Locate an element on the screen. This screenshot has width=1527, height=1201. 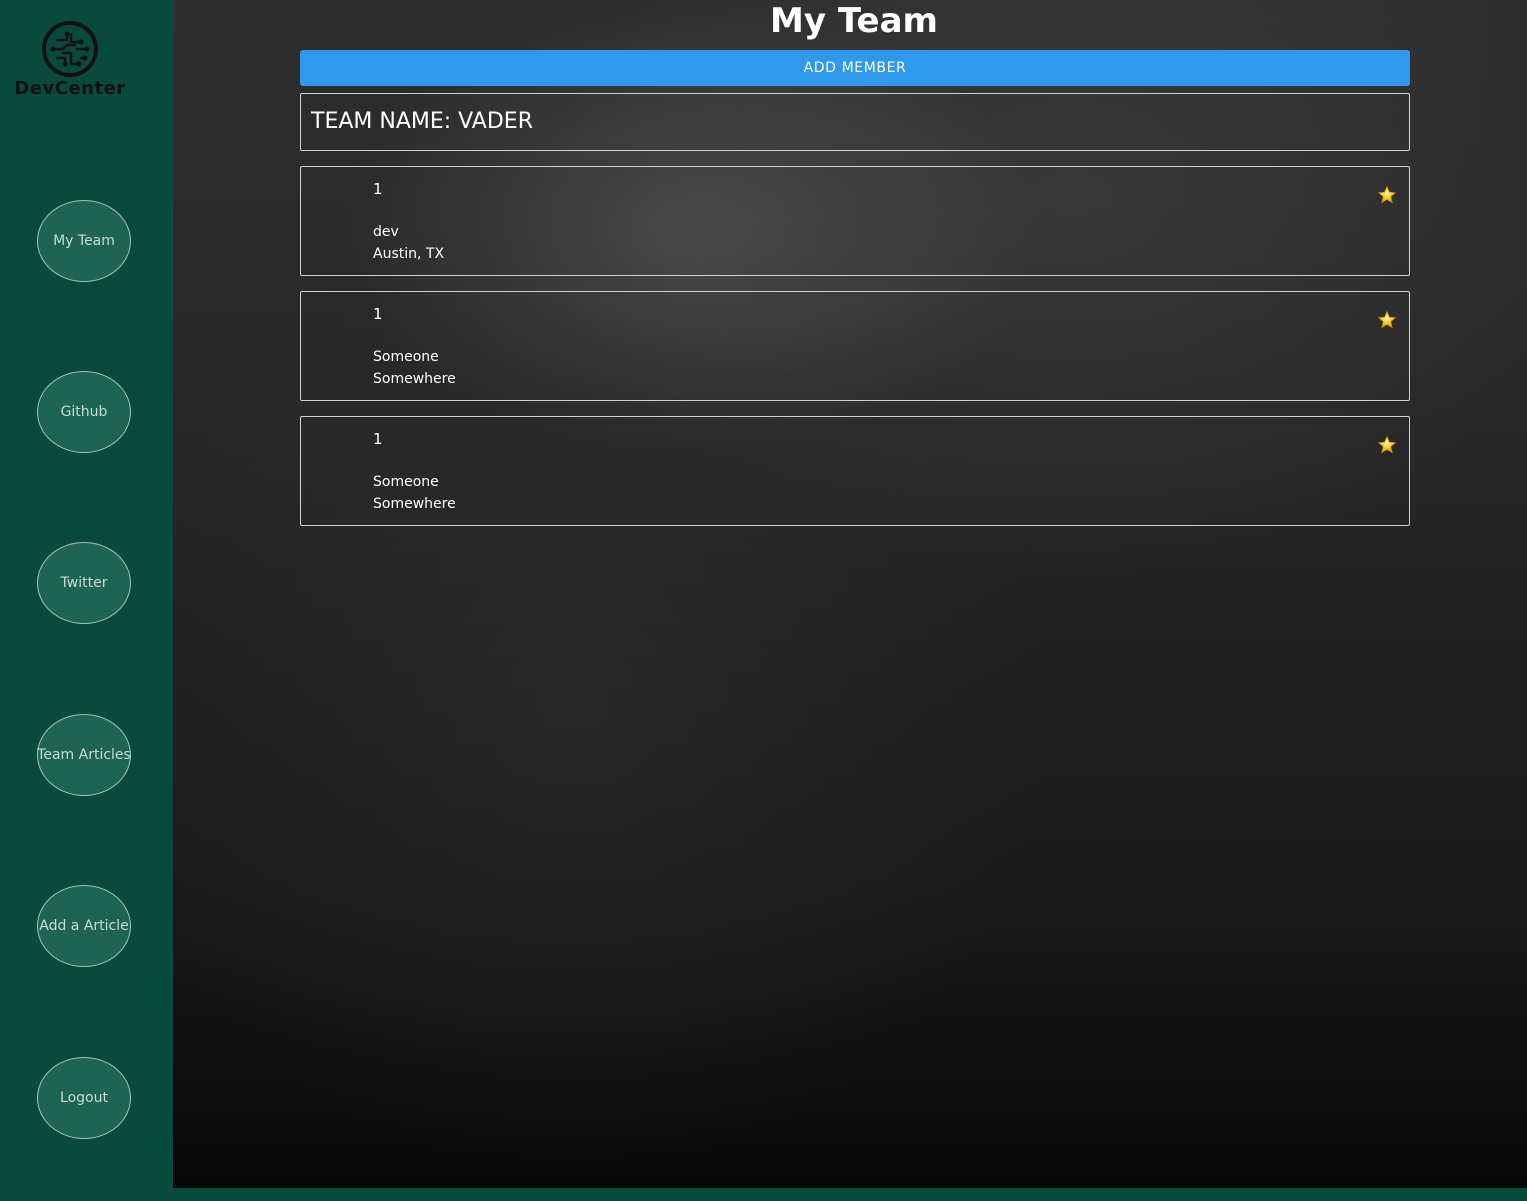
team-name-text: TEAM NAME: VADER is located at coordinates (422, 121).